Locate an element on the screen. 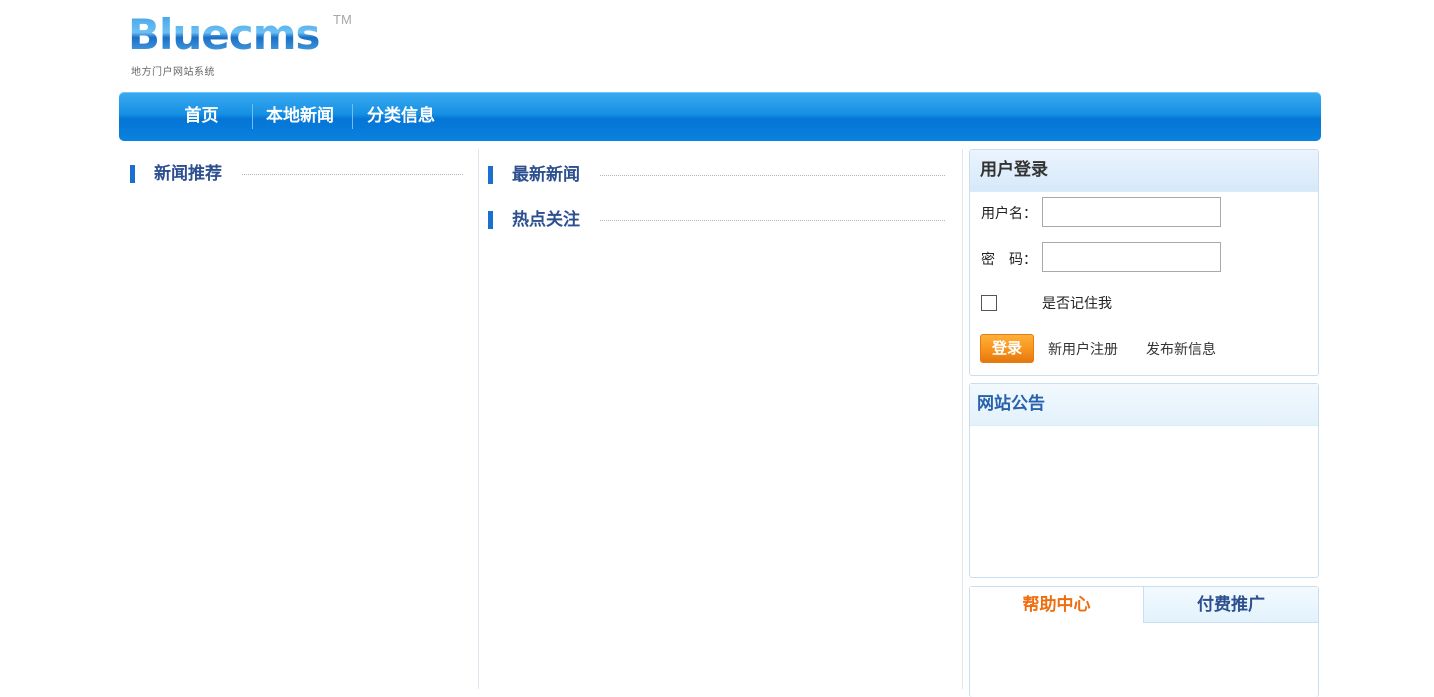  post-info-link: 发布新信息 is located at coordinates (1181, 349).